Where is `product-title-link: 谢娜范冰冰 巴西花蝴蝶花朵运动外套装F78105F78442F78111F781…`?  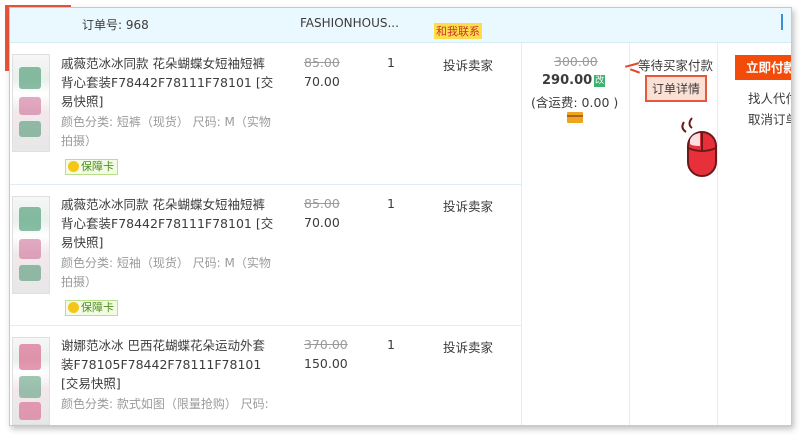
product-title-link: 谢娜范冰冰 巴西花蝴蝶花朵运动外套装F78105F78442F78111F781… is located at coordinates (168, 364).